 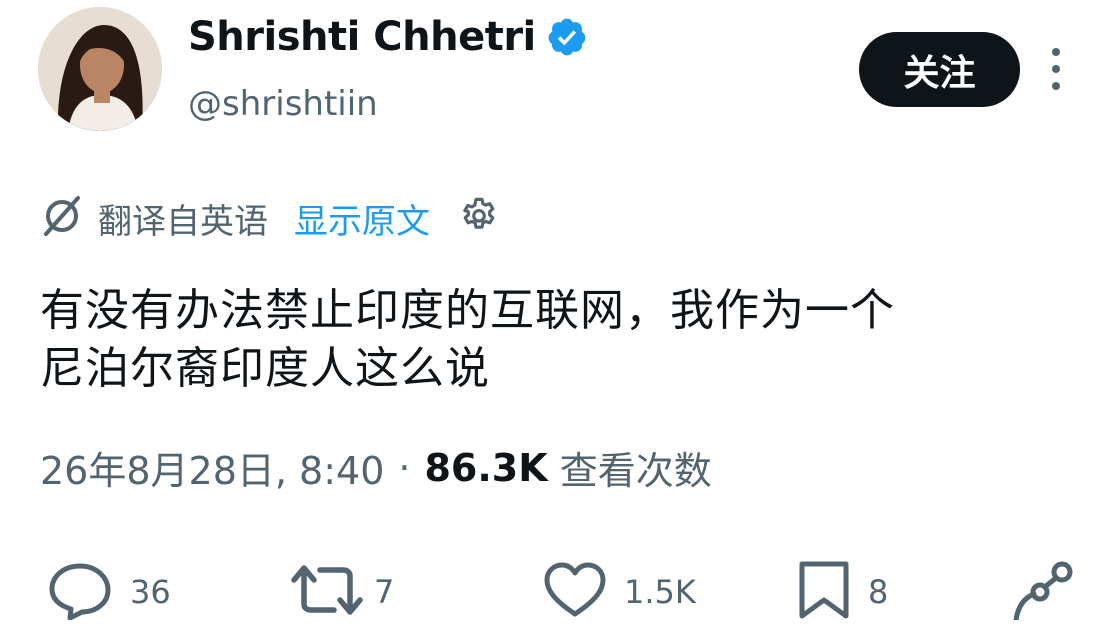 I want to click on author-name-row: Shrishti Chhetri, so click(x=388, y=37).